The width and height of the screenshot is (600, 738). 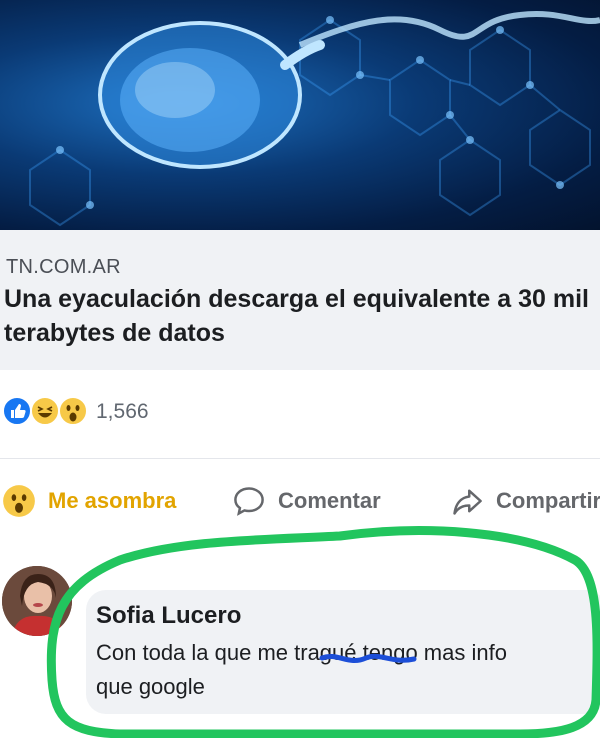 What do you see at coordinates (150, 686) in the screenshot?
I see `comment-text-line-2: que google` at bounding box center [150, 686].